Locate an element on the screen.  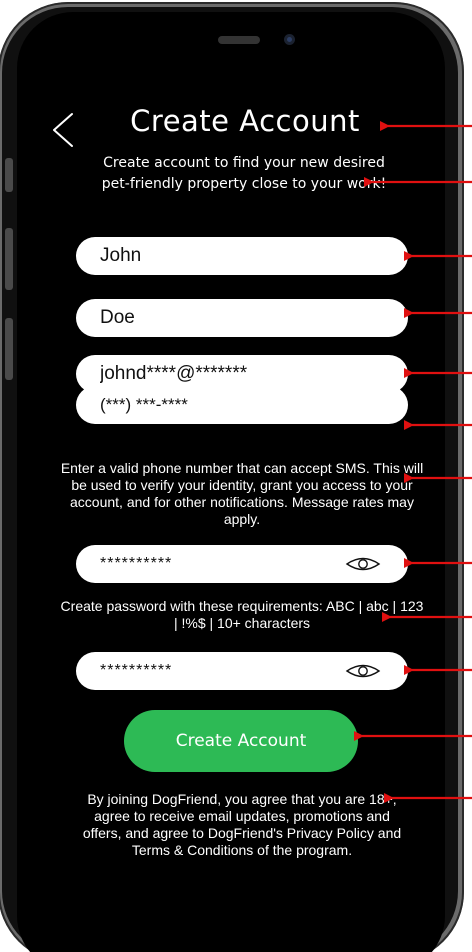
chevron-left-icon is located at coordinates (63, 130).